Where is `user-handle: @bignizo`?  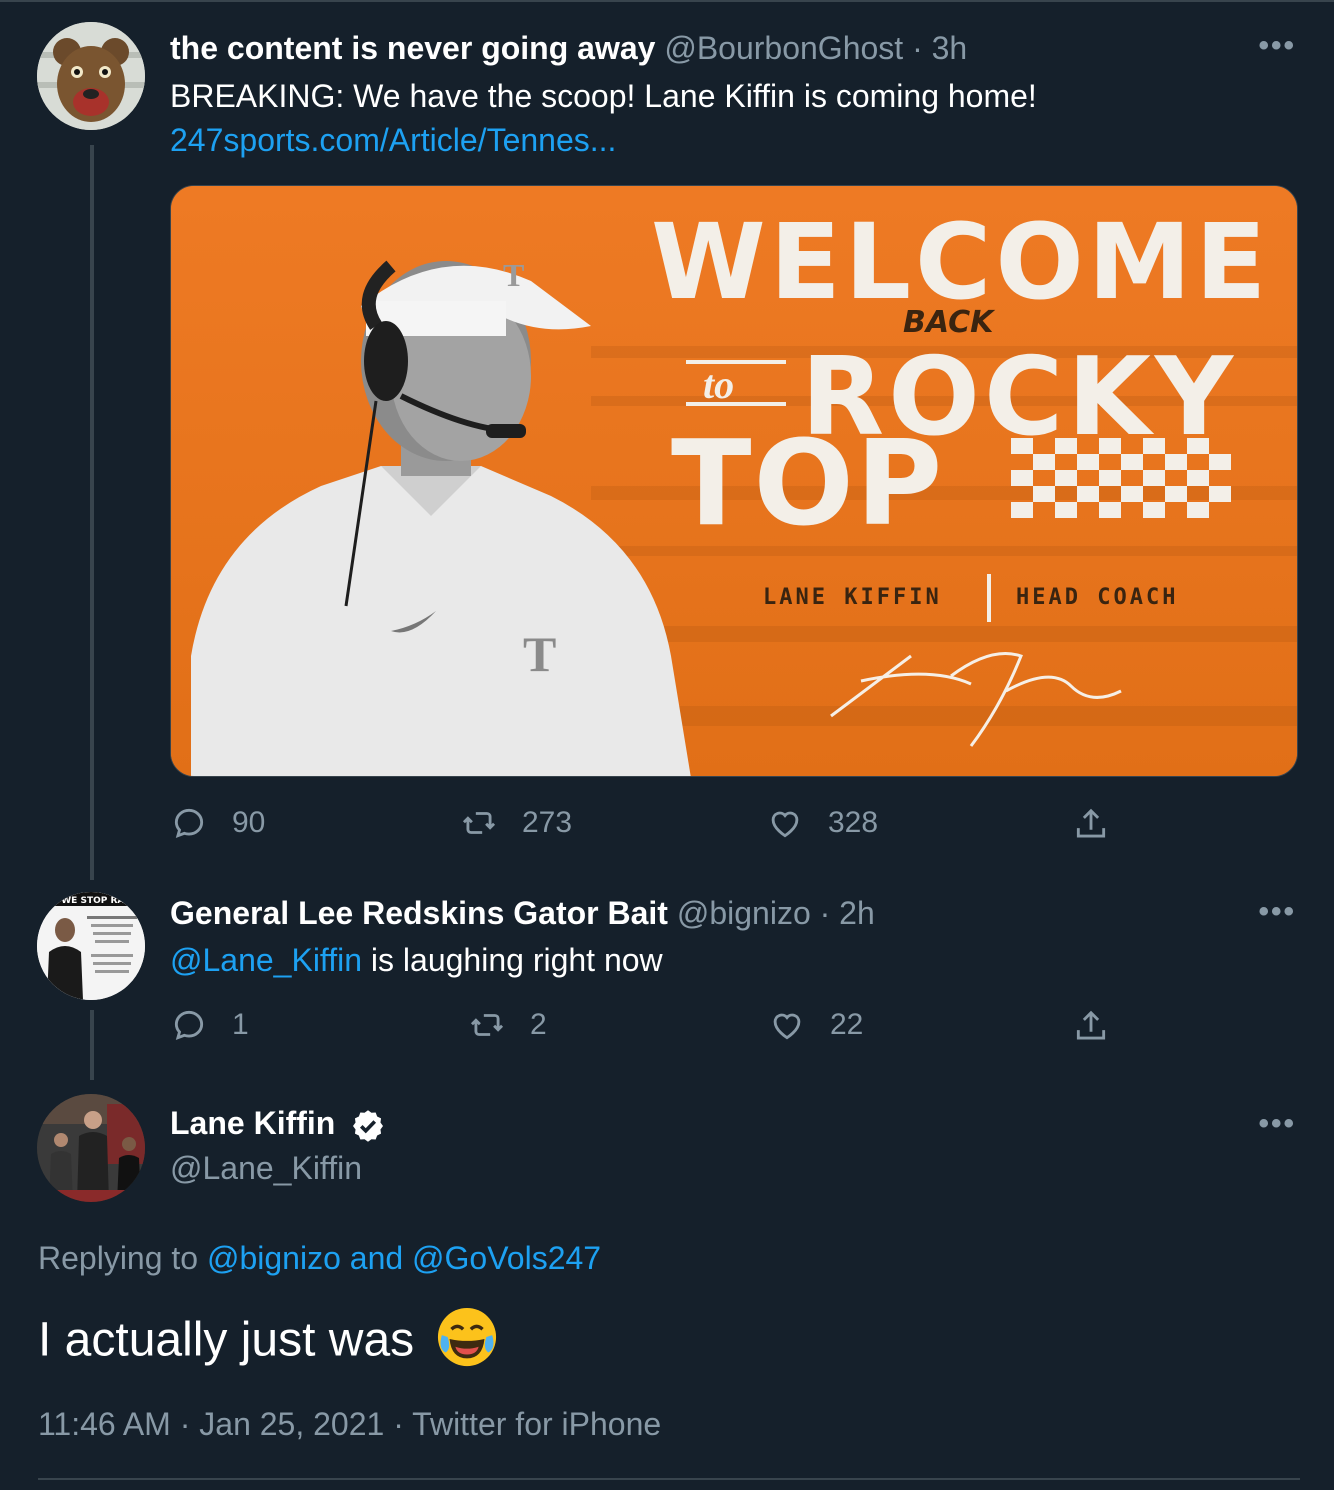
user-handle: @bignizo is located at coordinates (744, 913).